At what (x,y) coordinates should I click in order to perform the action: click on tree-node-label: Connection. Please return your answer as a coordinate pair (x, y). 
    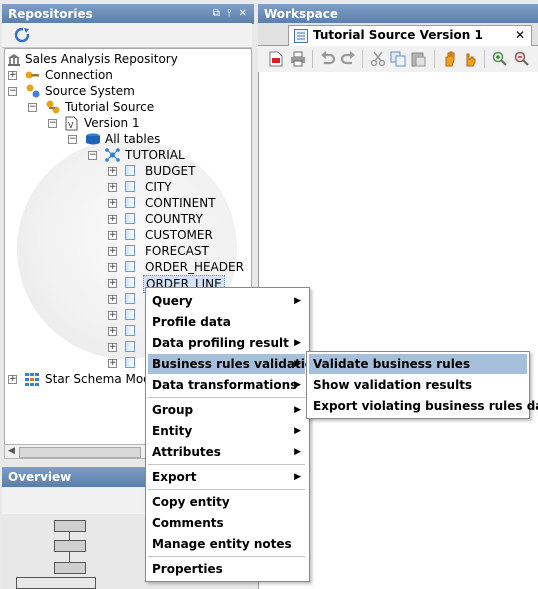
    Looking at the image, I should click on (79, 75).